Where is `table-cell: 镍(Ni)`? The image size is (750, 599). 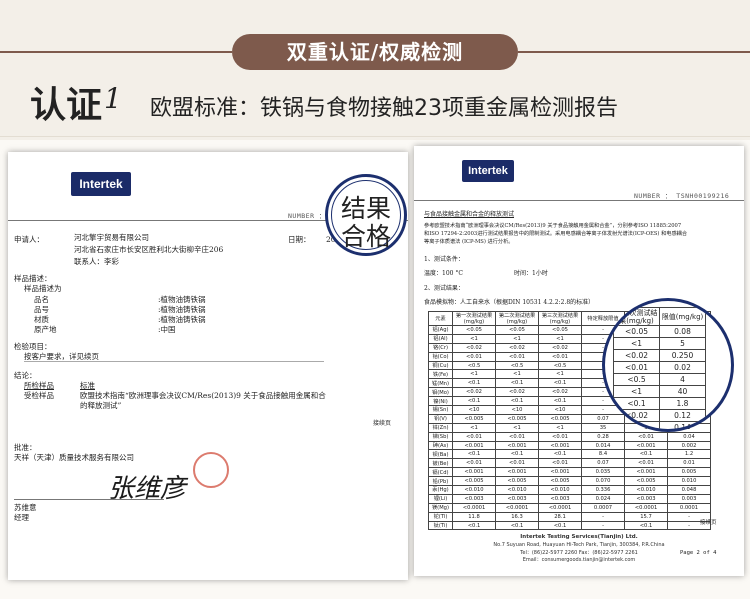 table-cell: 镍(Ni) is located at coordinates (440, 401).